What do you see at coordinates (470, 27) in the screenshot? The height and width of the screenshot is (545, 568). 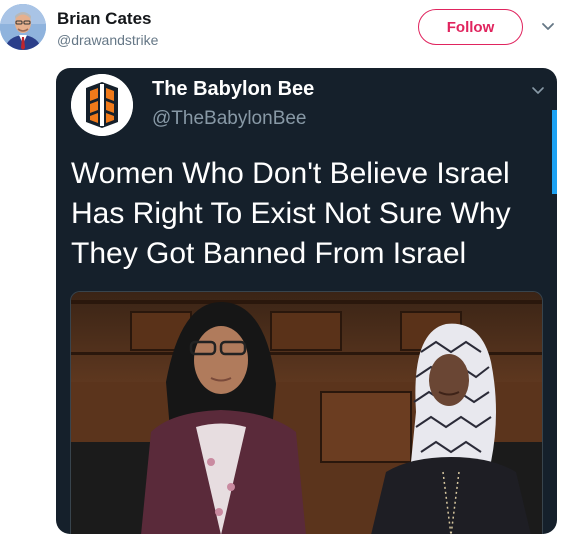 I see `follow-button: Follow` at bounding box center [470, 27].